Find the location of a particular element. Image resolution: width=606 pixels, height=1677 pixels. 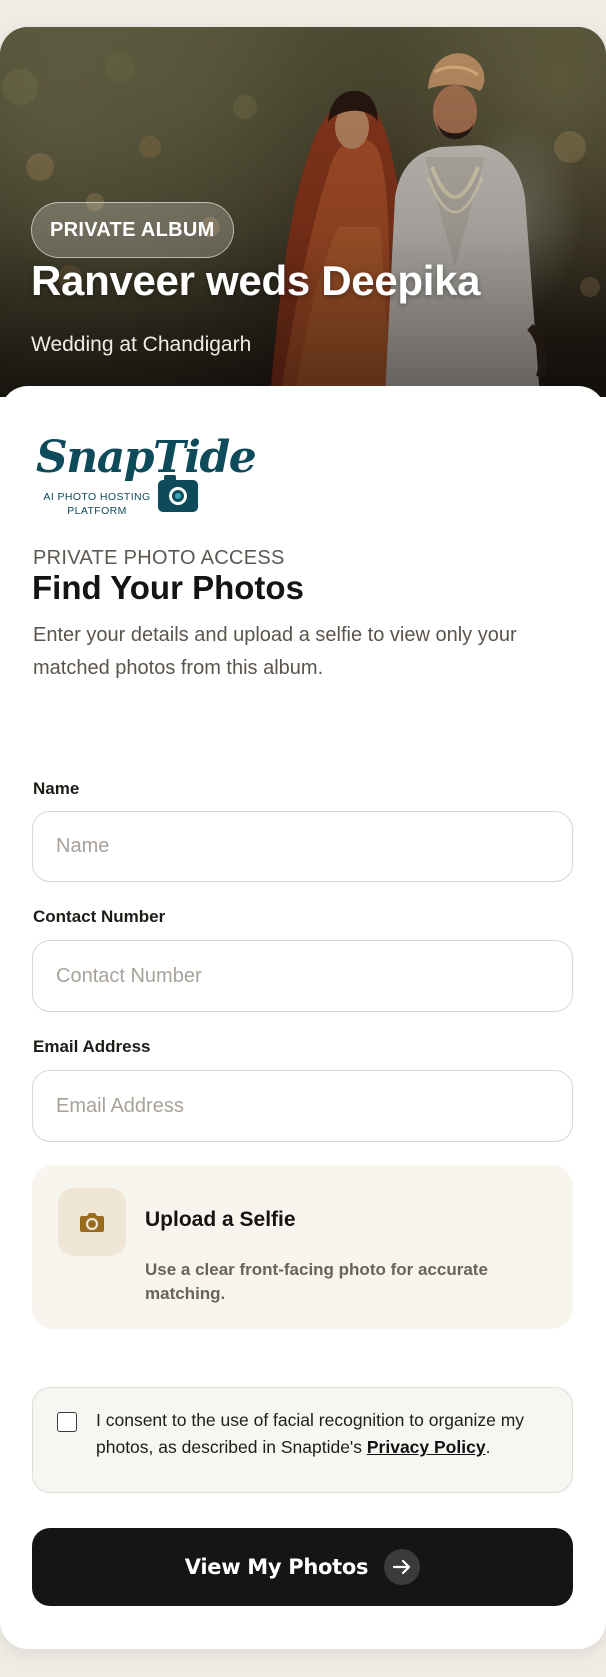

album-title: Ranveer weds Deepika is located at coordinates (256, 280).